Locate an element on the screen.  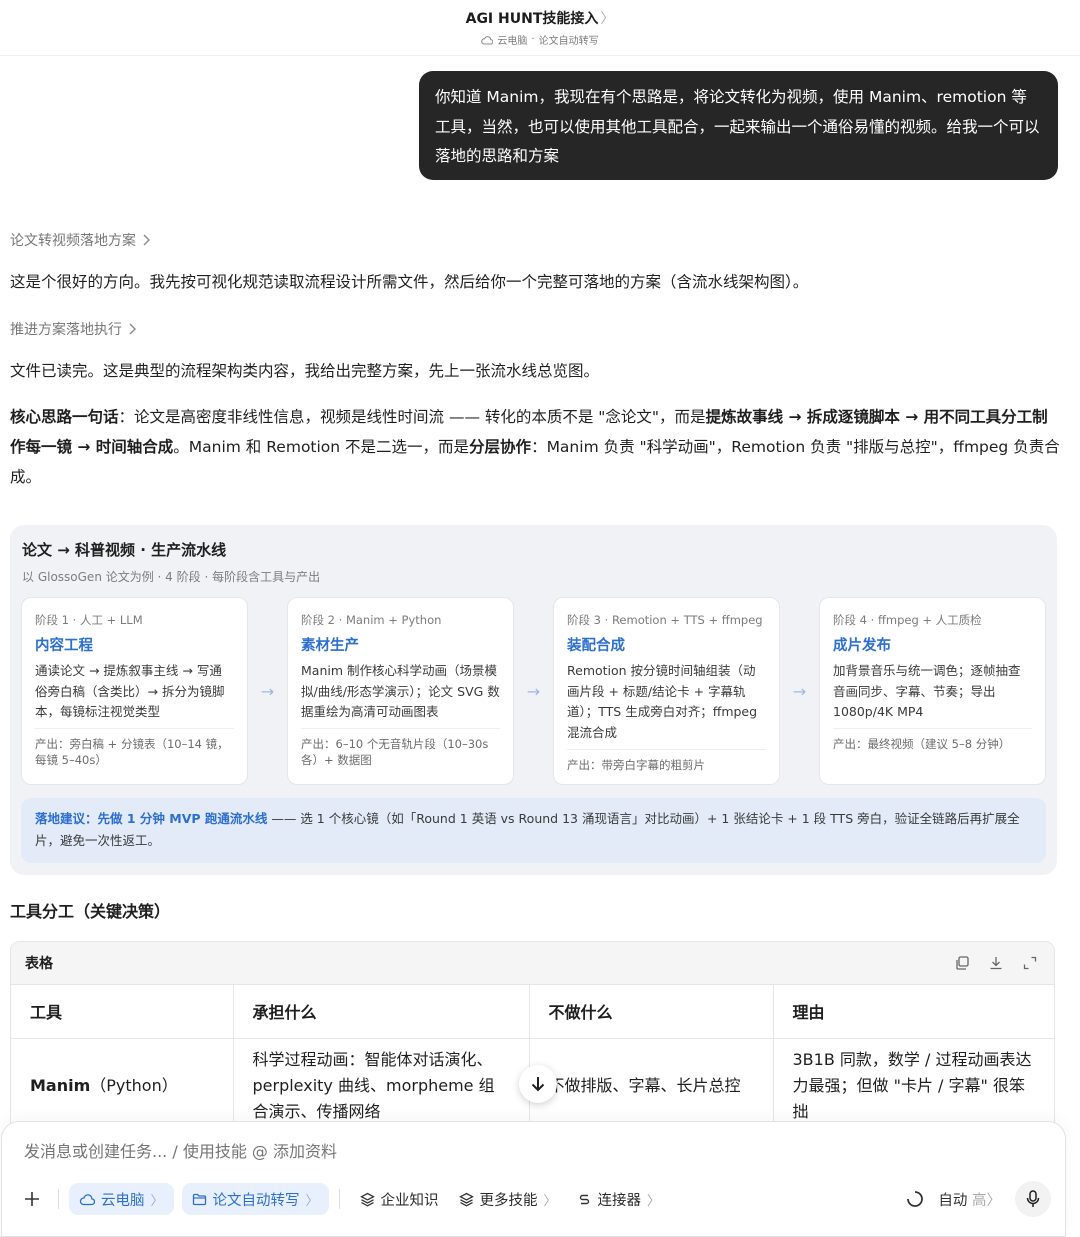
add-button is located at coordinates (32, 1199).